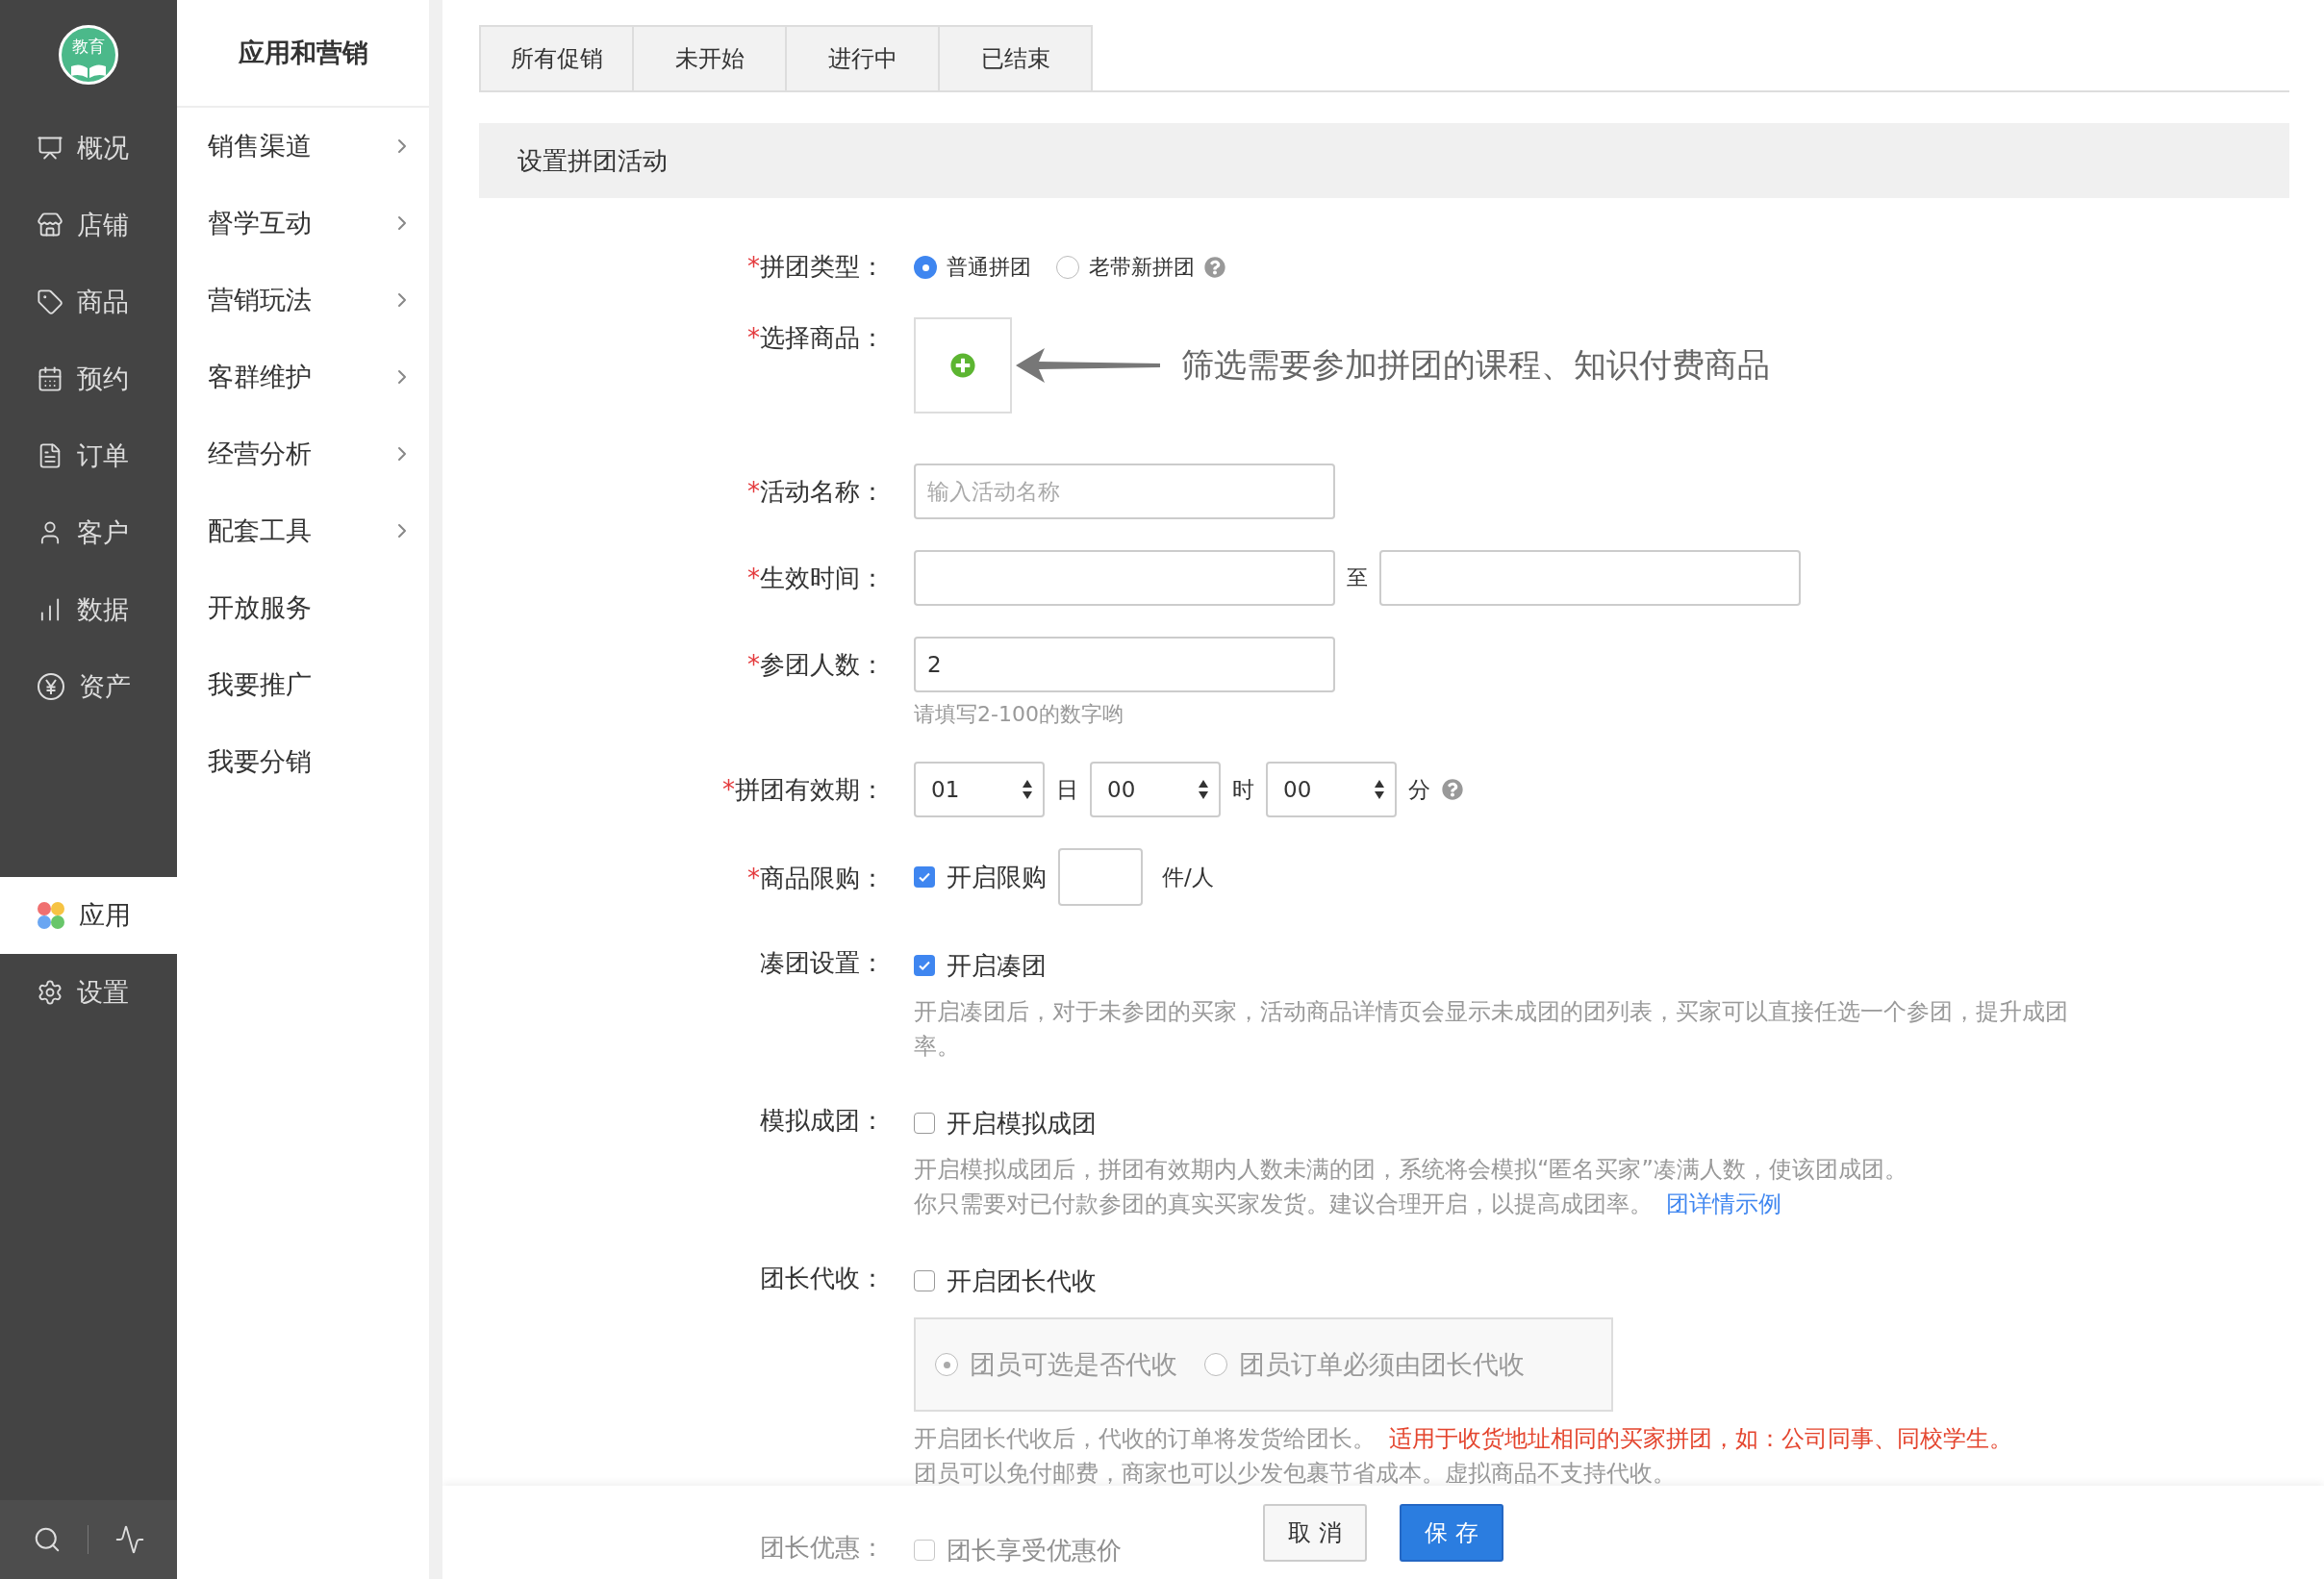 This screenshot has width=2324, height=1579. I want to click on select-field: 01, so click(979, 789).